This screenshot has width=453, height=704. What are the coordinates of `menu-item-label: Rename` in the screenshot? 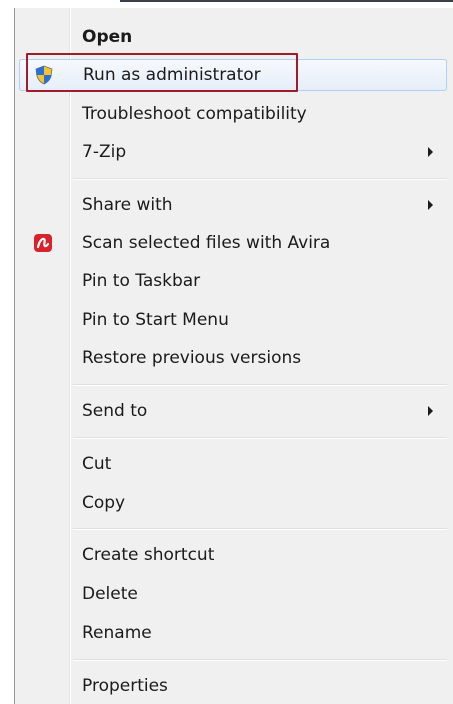 It's located at (117, 633).